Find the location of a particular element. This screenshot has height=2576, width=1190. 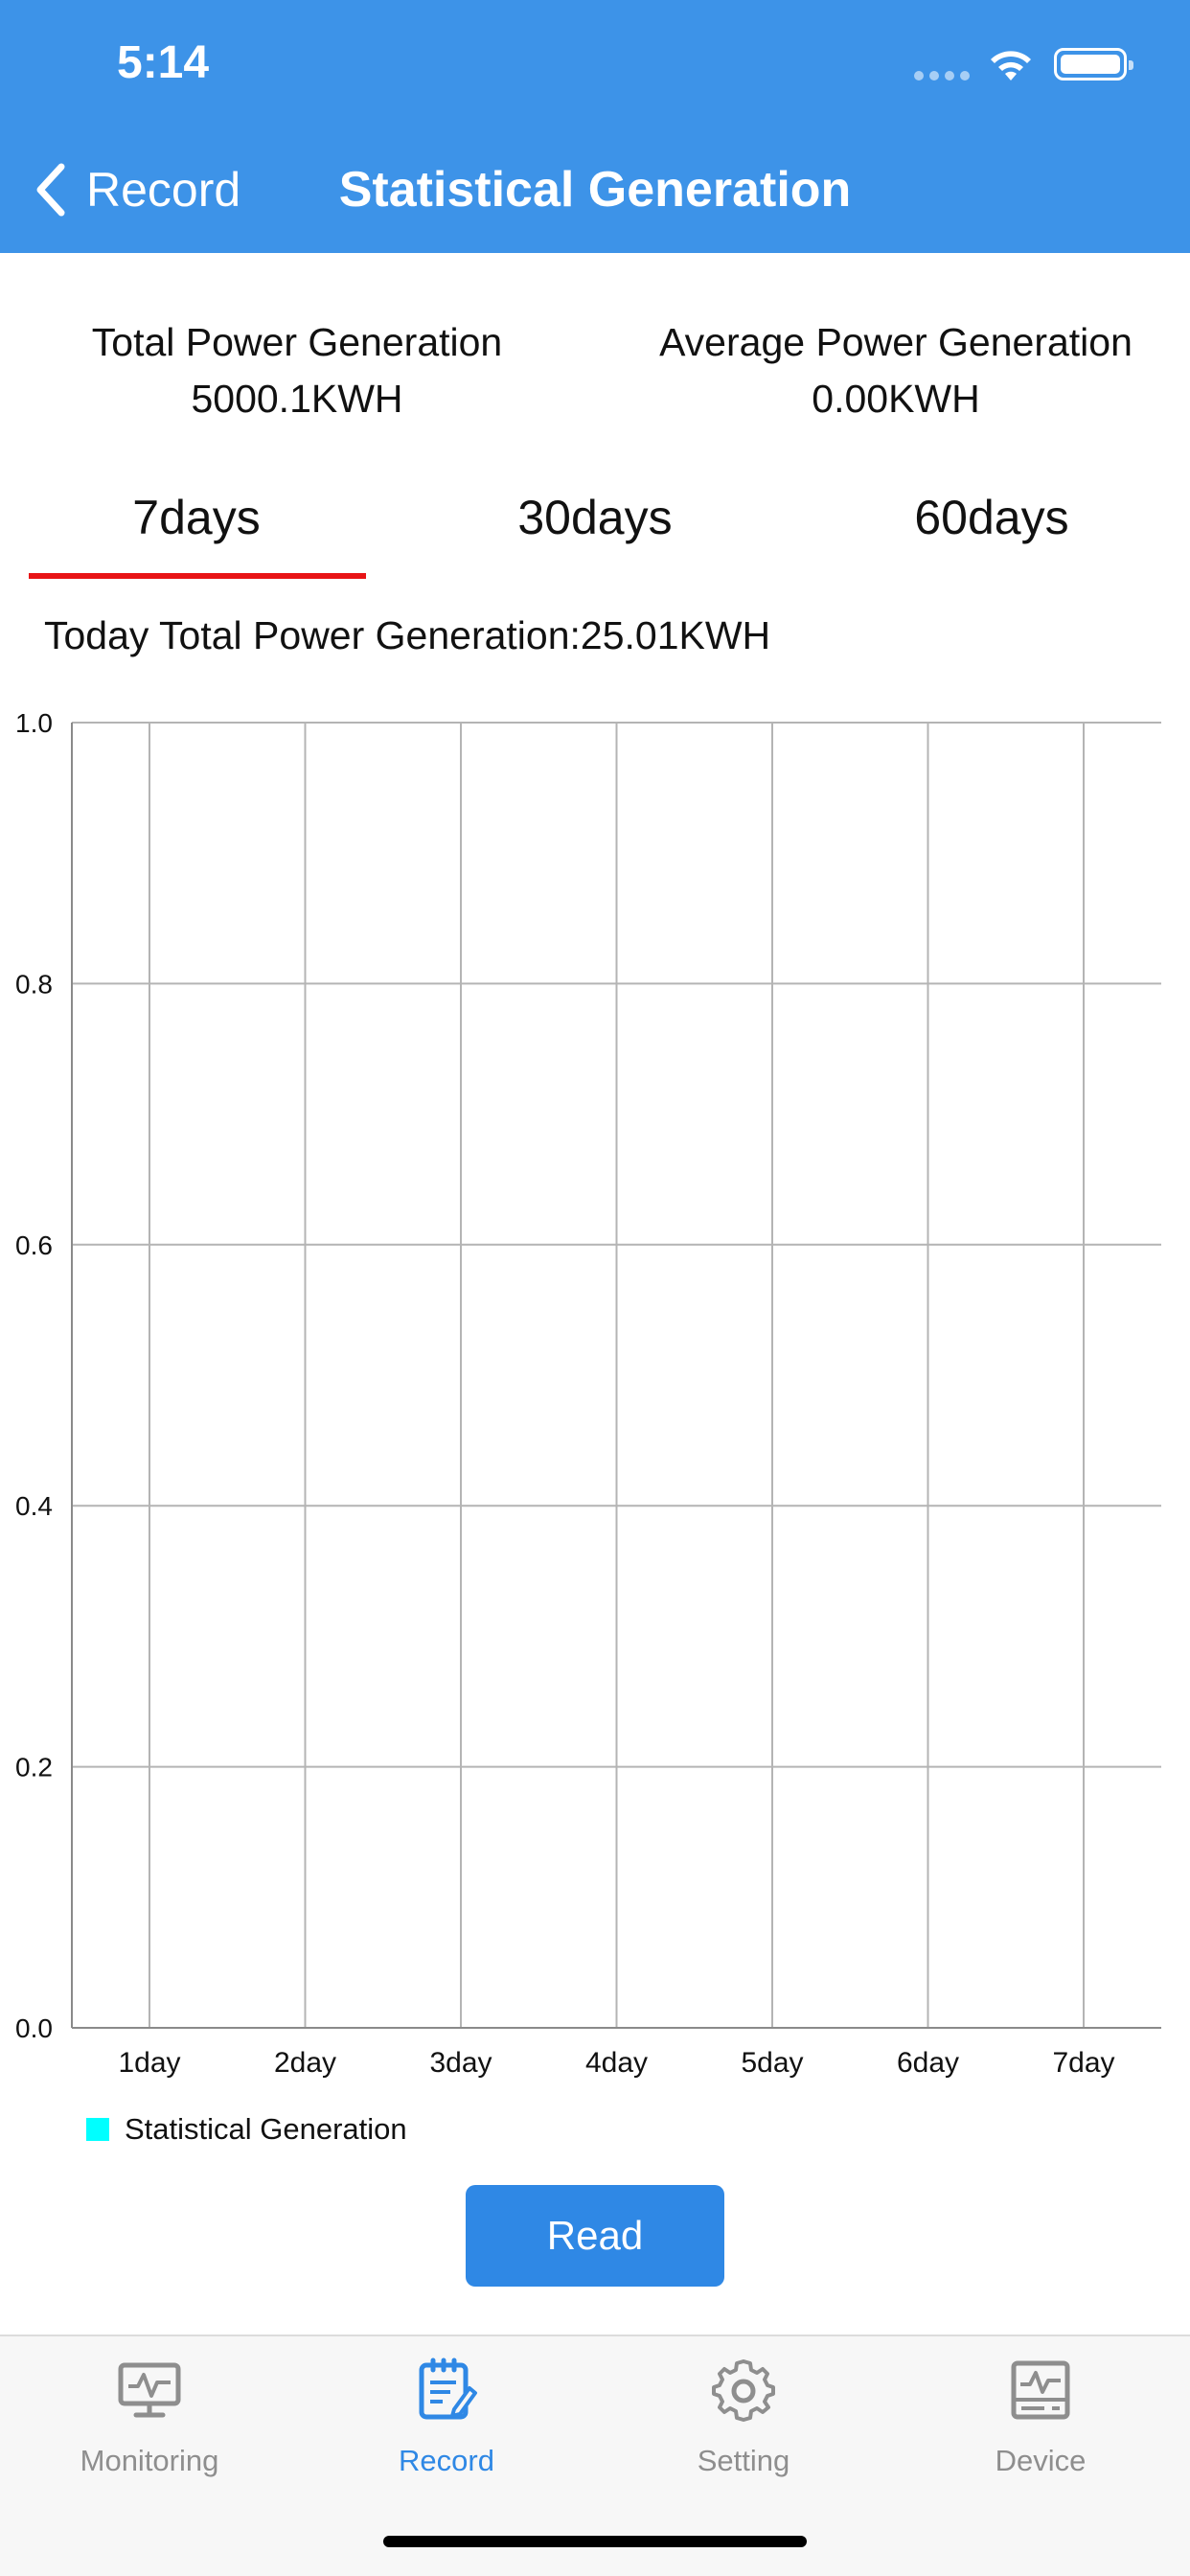

period-tabs: 7days 30days 60days is located at coordinates (595, 532).